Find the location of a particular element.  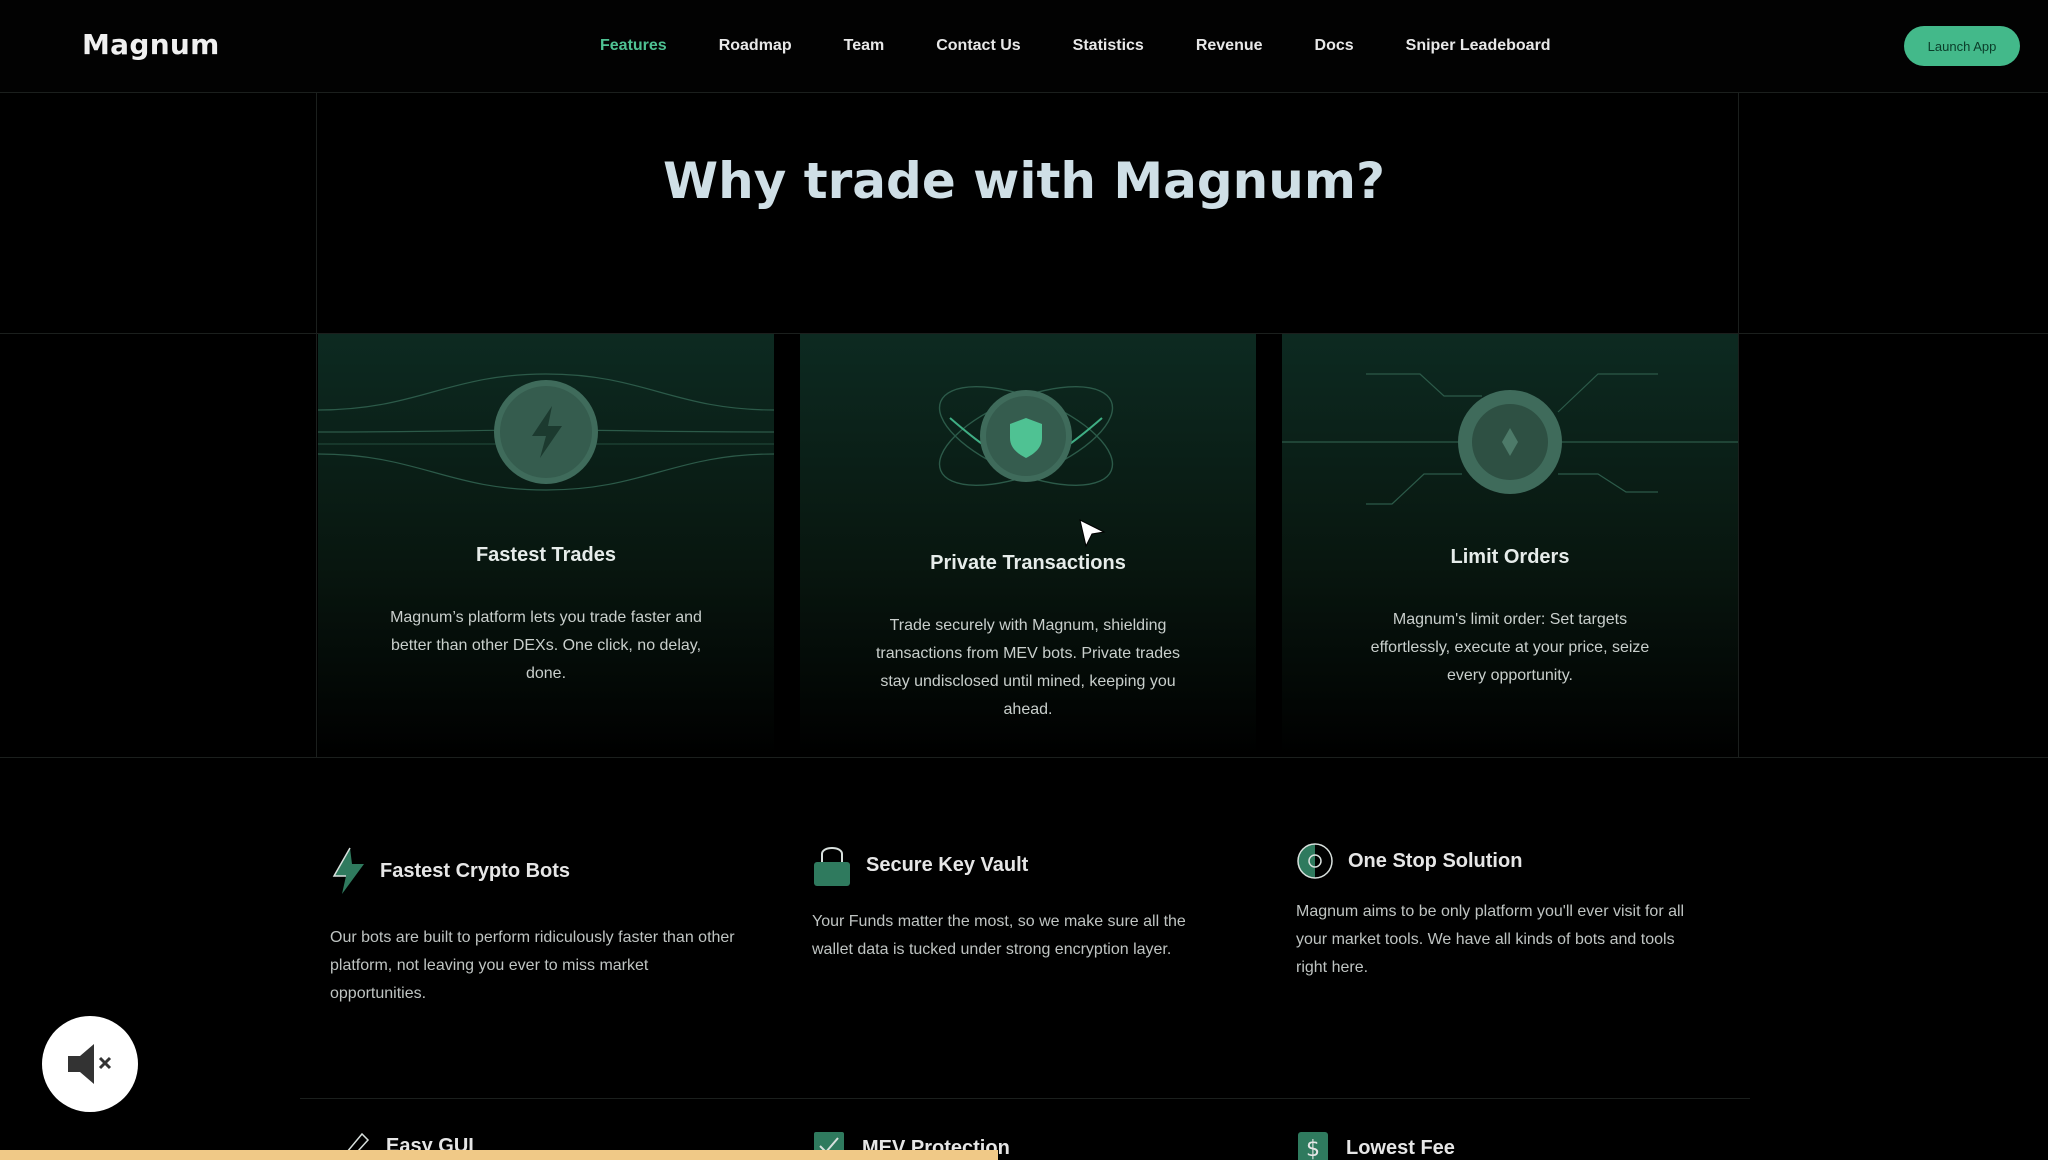

nav-link-roadmap: Roadmap is located at coordinates (755, 46).